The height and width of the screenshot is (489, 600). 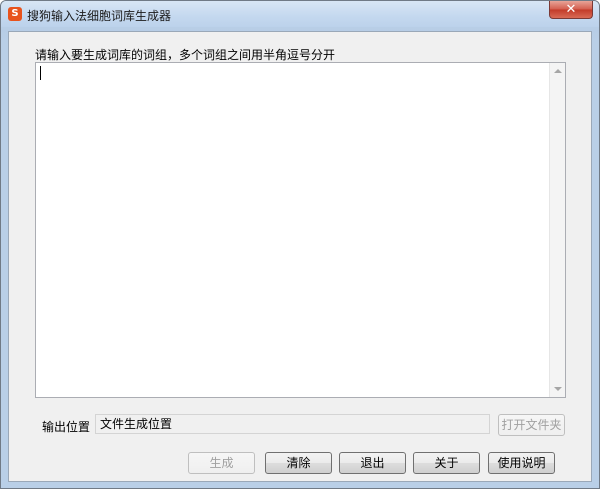 What do you see at coordinates (558, 389) in the screenshot?
I see `scroll-down-arrow-icon` at bounding box center [558, 389].